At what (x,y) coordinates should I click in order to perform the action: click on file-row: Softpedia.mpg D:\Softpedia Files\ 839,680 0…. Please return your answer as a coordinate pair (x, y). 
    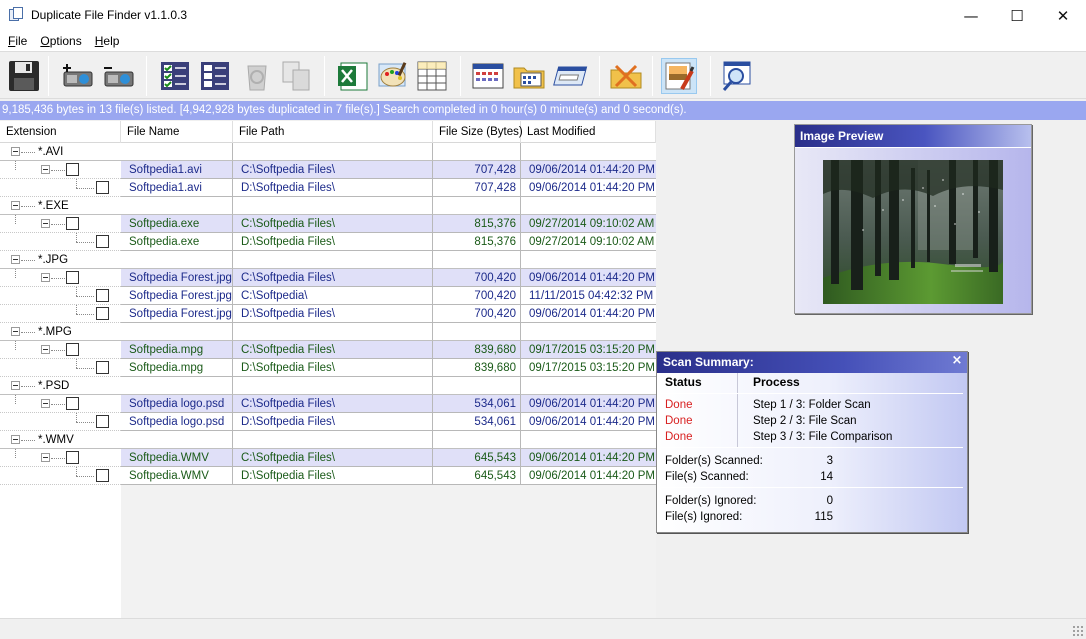
    Looking at the image, I should click on (328, 368).